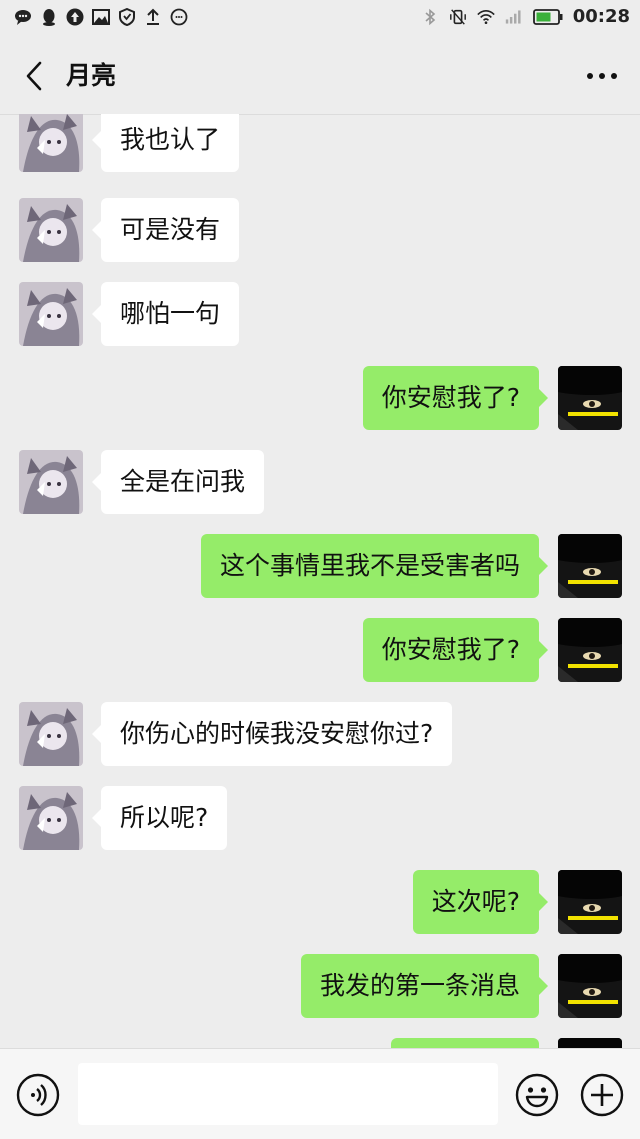 This screenshot has width=640, height=1139. What do you see at coordinates (159, 818) in the screenshot?
I see `incoming-message-bubble: 所以呢?` at bounding box center [159, 818].